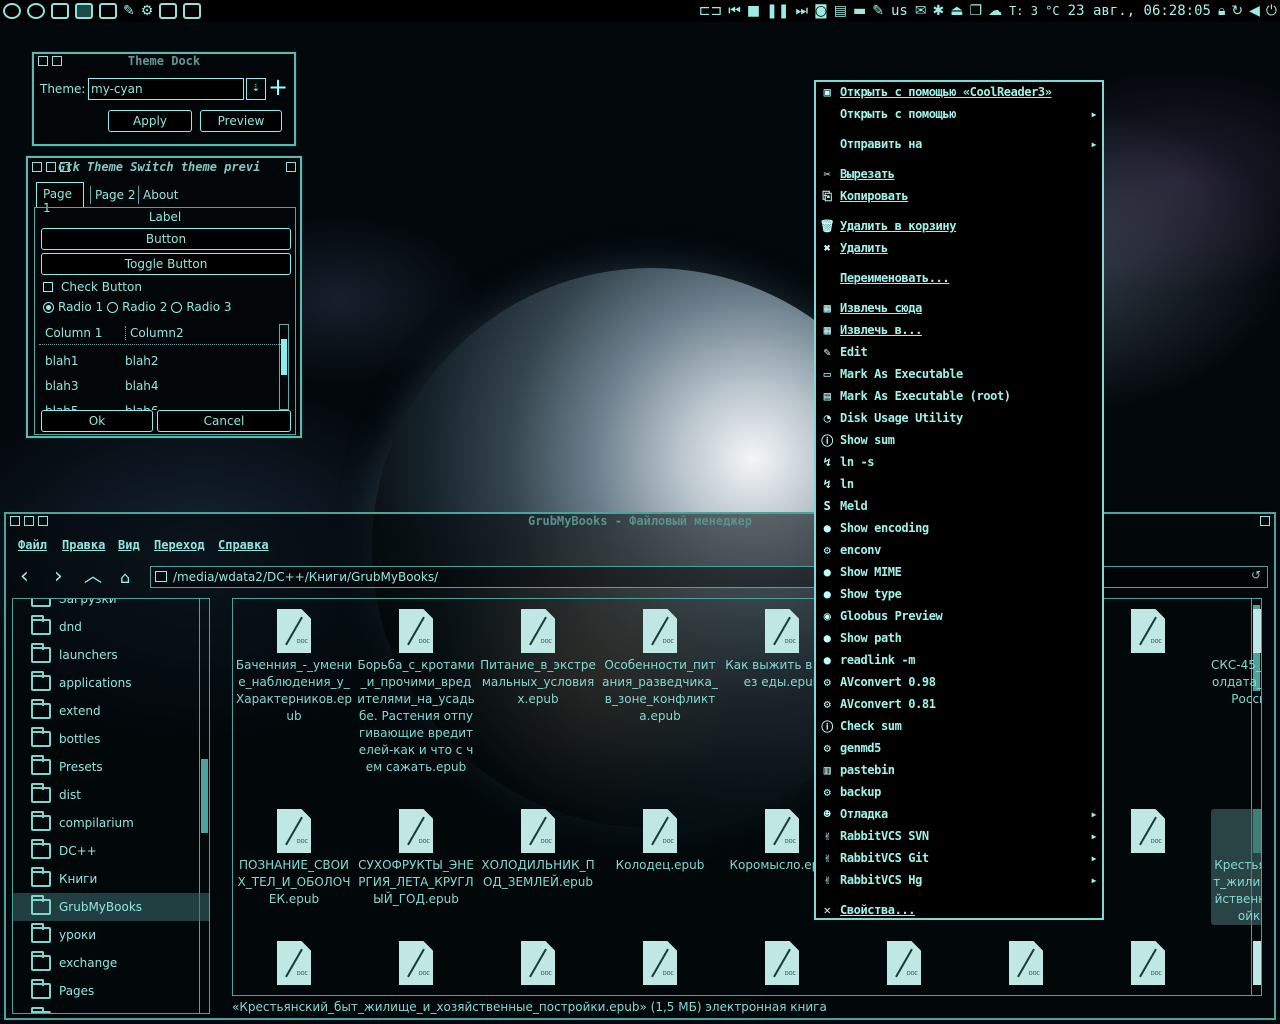 The width and height of the screenshot is (1280, 1024). I want to click on media-icon: ⊏⊐, so click(710, 11).